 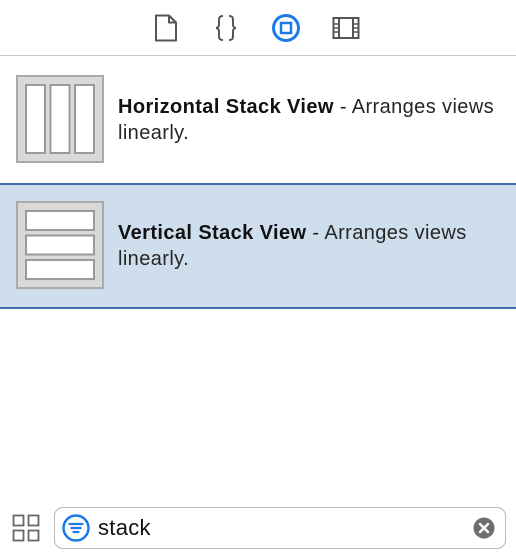 I want to click on search-field, so click(x=280, y=528).